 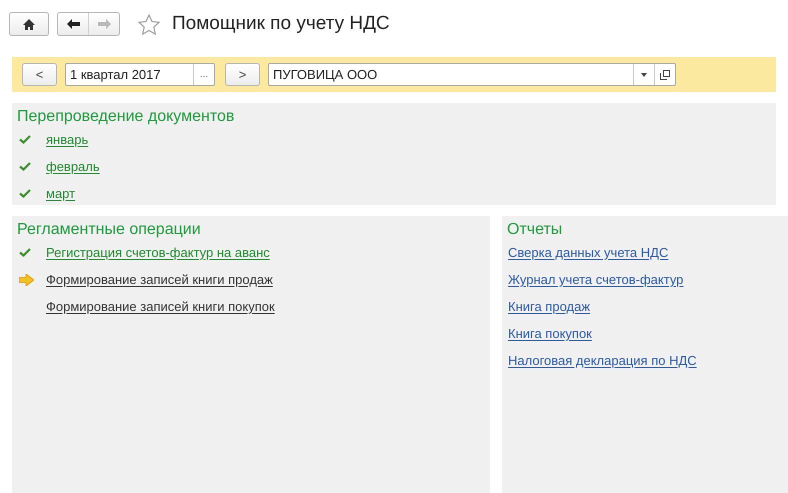 What do you see at coordinates (149, 24) in the screenshot?
I see `star-icon` at bounding box center [149, 24].